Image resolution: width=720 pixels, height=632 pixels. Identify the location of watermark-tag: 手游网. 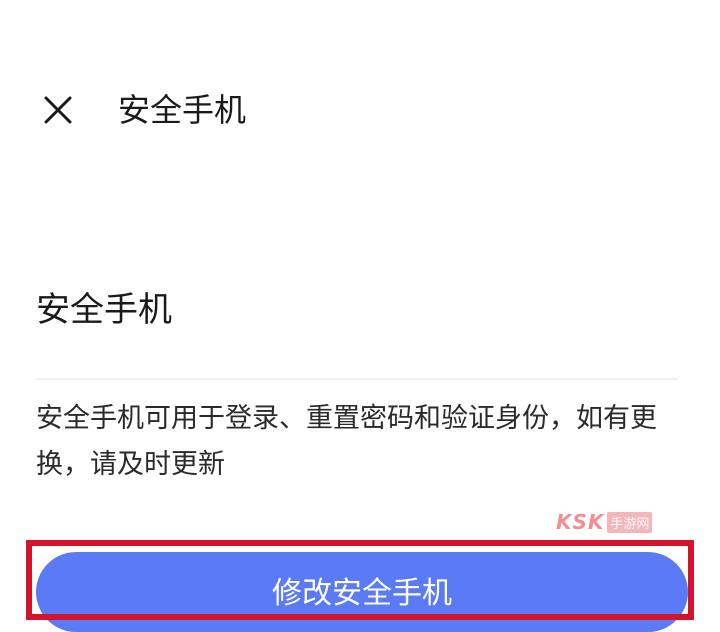
(630, 522).